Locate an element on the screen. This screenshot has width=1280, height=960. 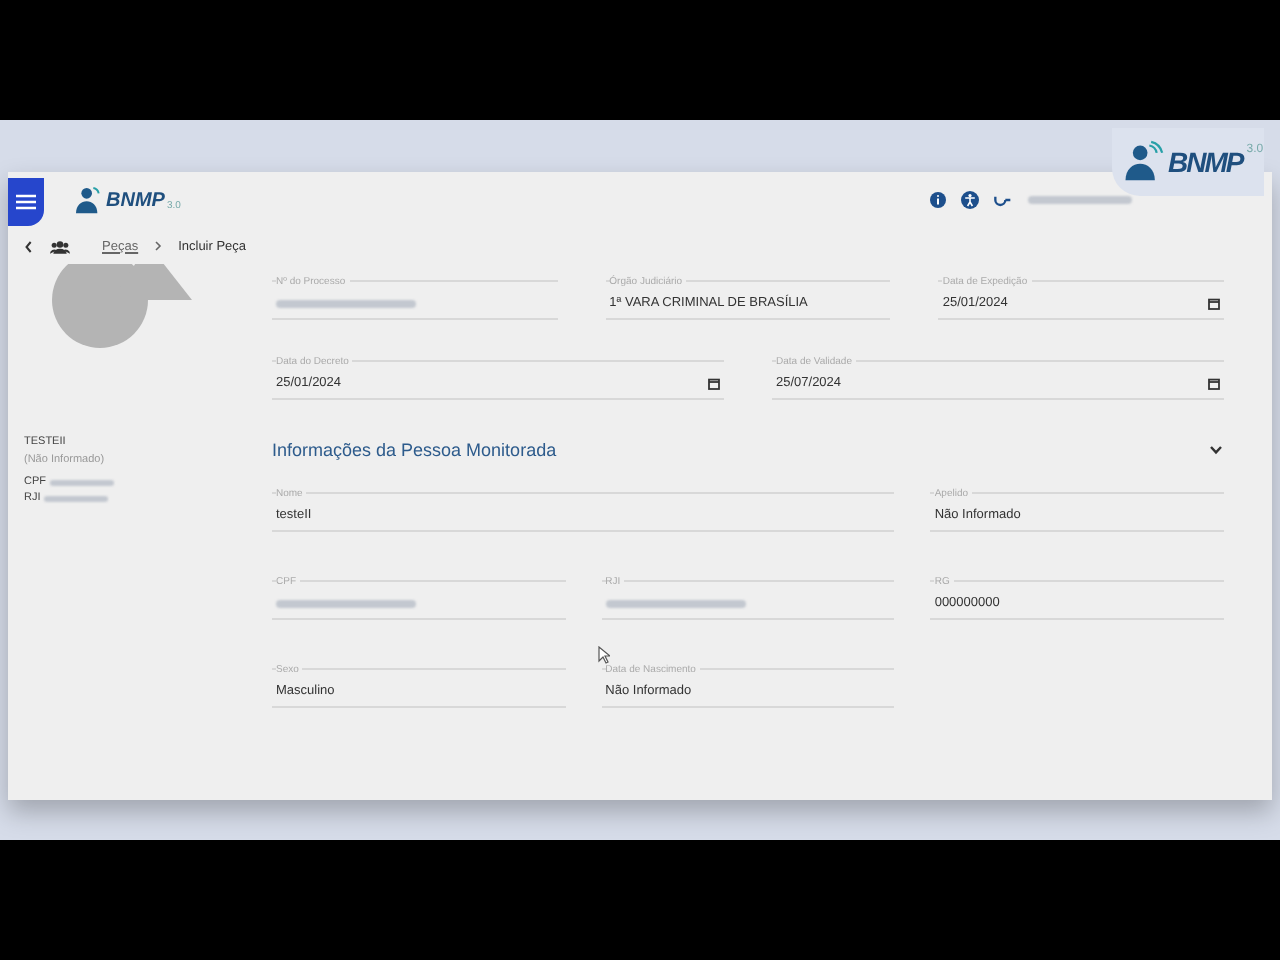
section-title: Informações da Pessoa Monitorada is located at coordinates (414, 450).